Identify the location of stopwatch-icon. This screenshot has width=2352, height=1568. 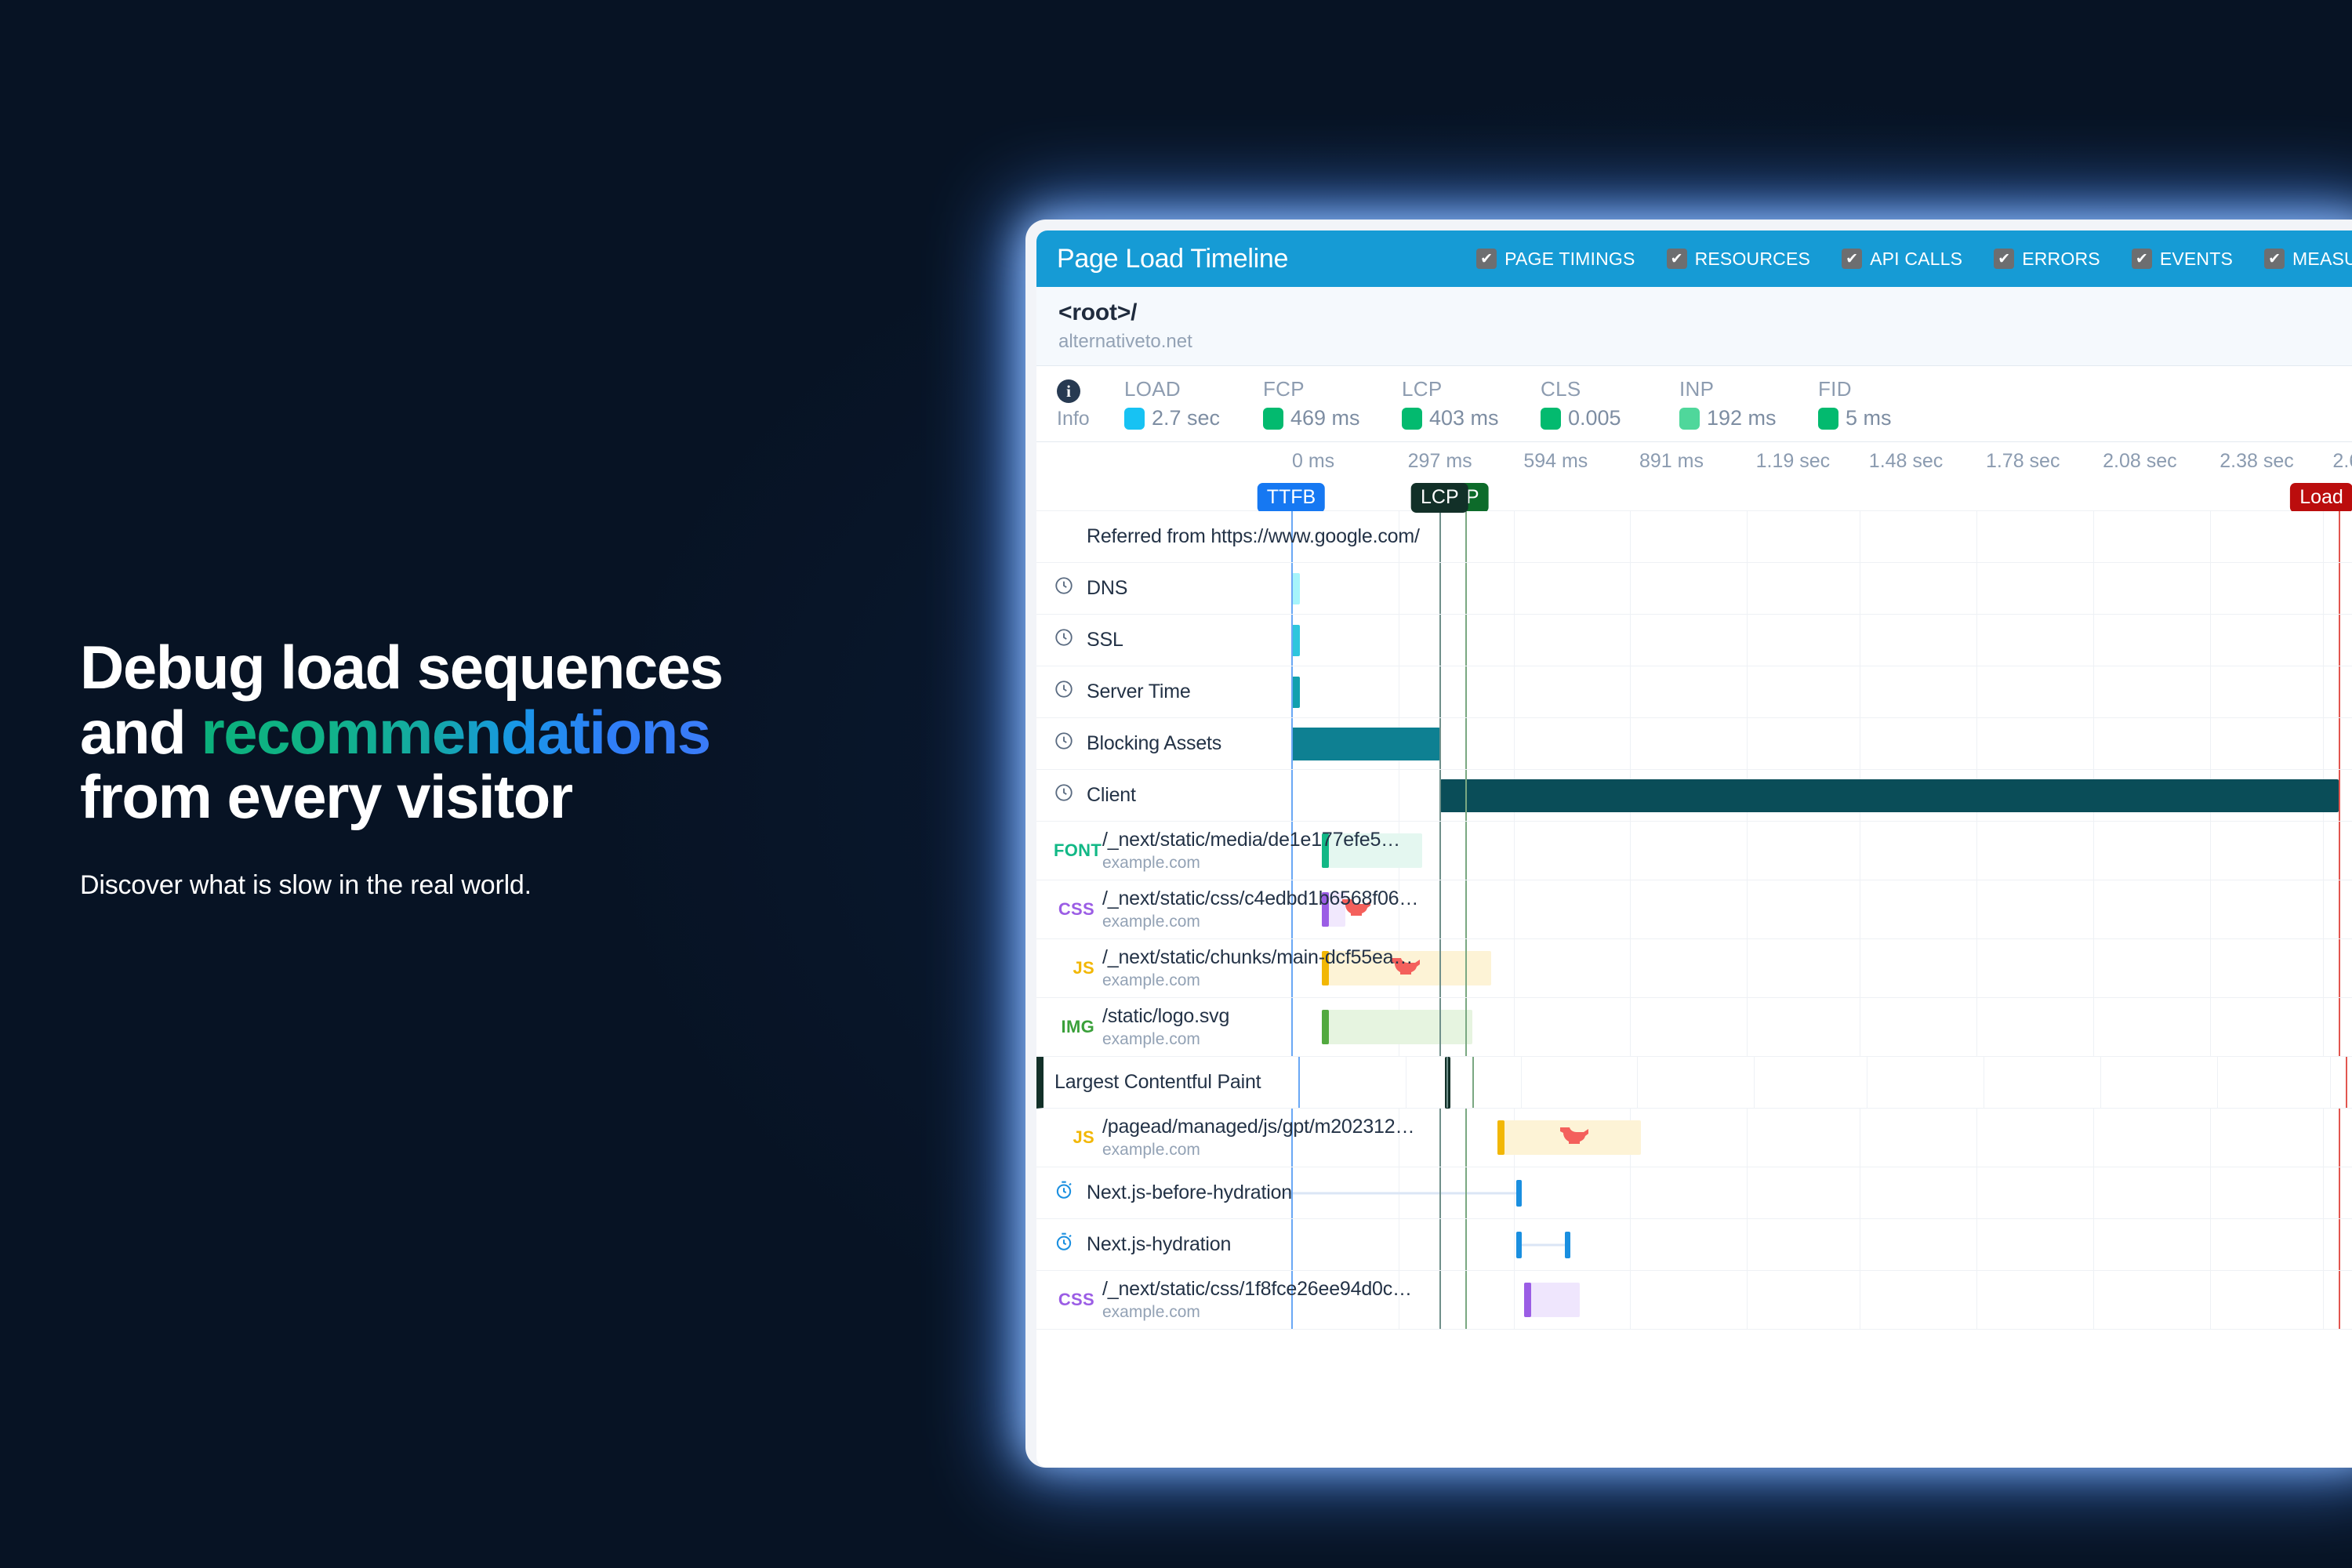
(1070, 1193).